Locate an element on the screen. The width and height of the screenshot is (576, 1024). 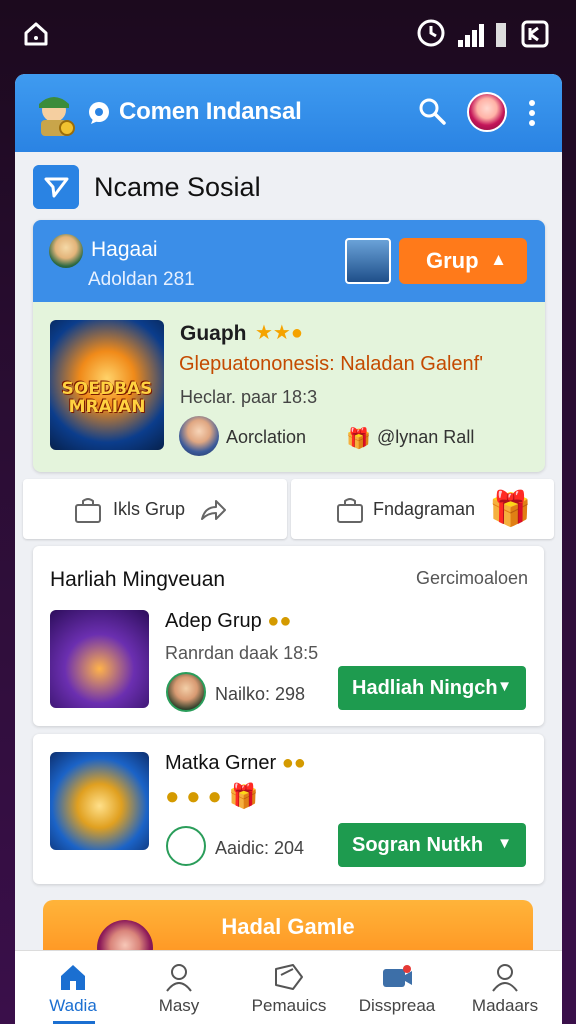
app-header: Comen Indansal is located at coordinates (288, 113).